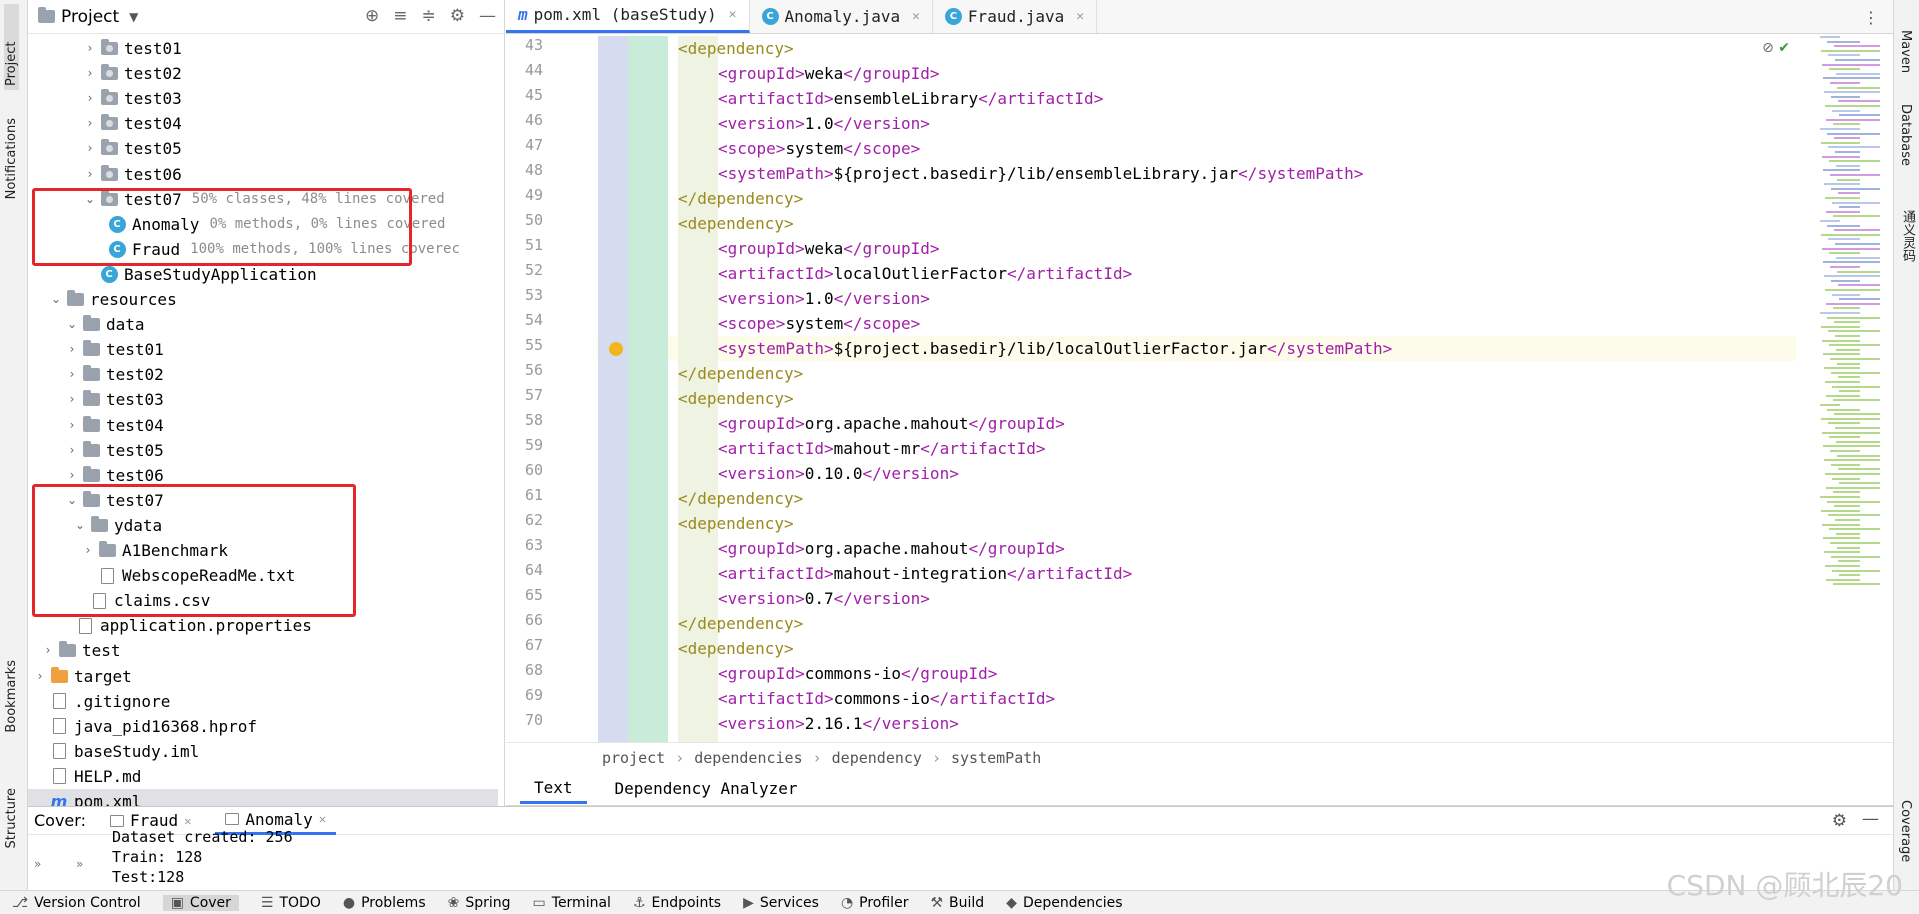  Describe the element at coordinates (372, 16) in the screenshot. I see `locate-icon: ⊕` at that location.